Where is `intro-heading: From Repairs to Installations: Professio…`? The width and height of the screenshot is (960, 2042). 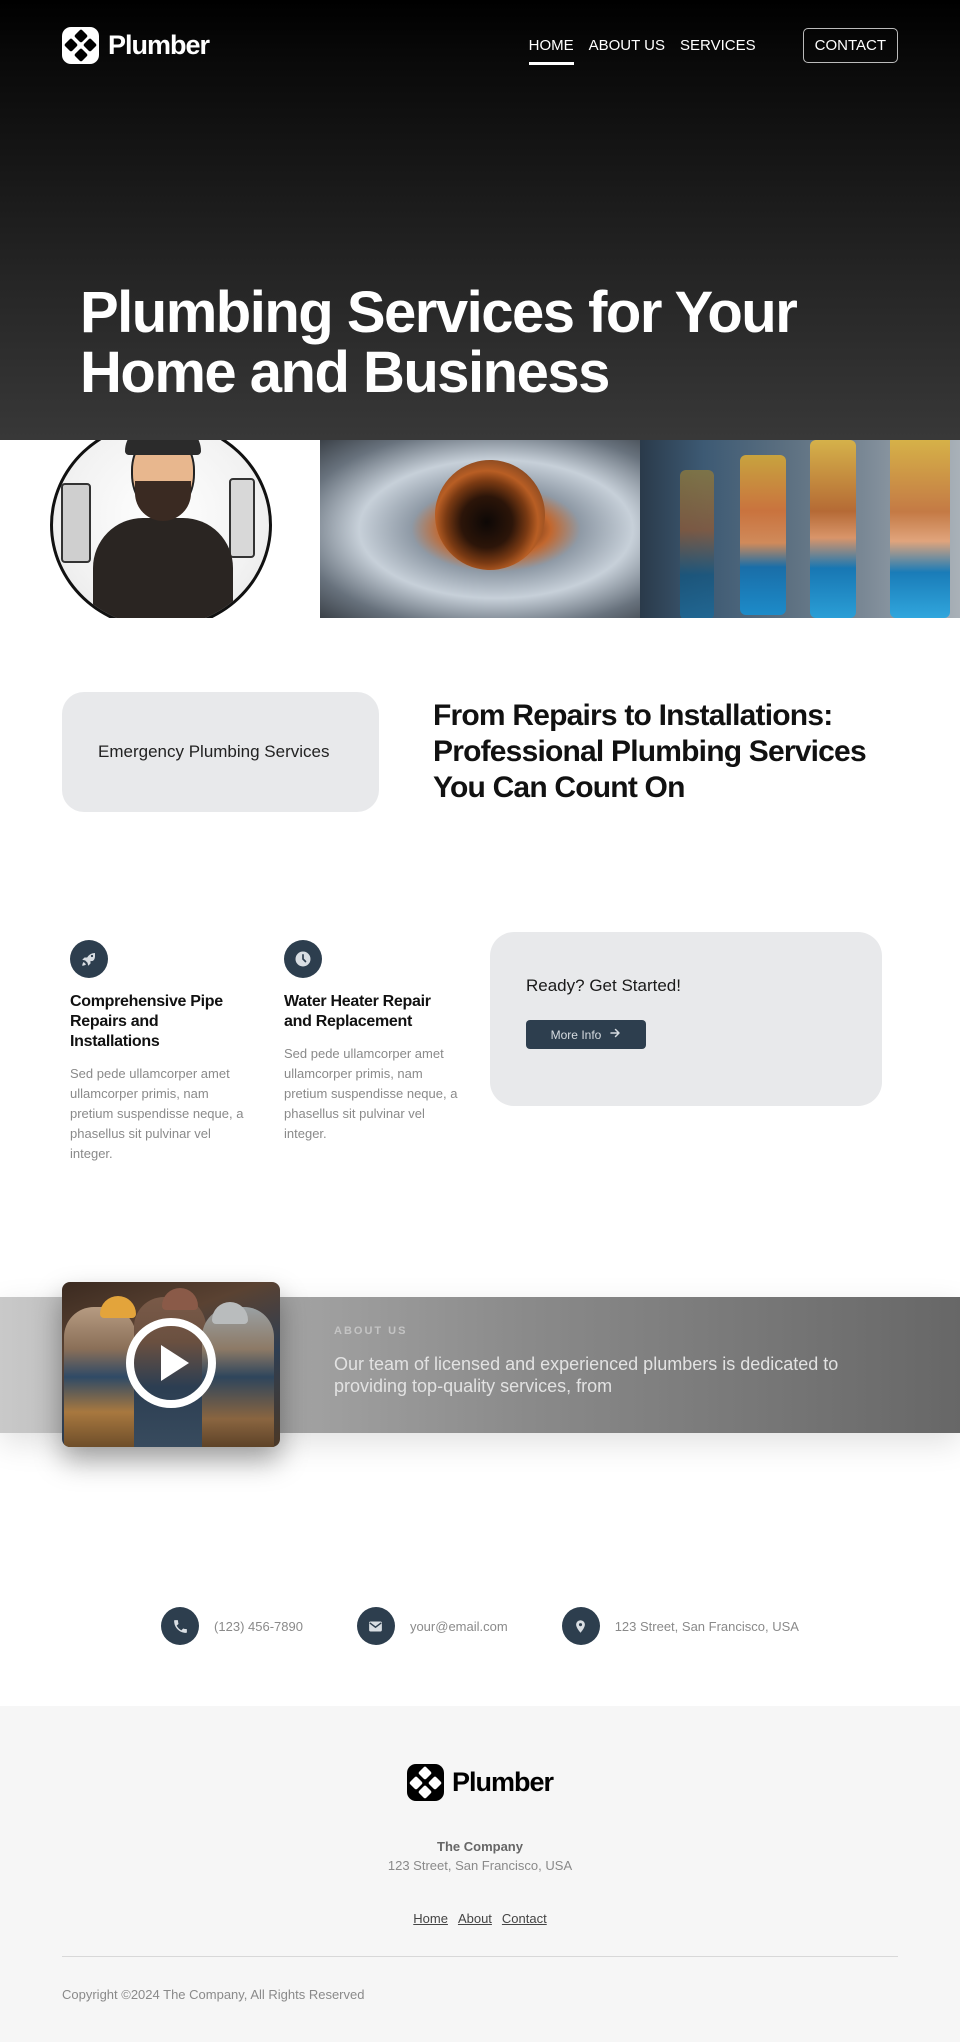
intro-heading: From Repairs to Installations: Professio… is located at coordinates (650, 751).